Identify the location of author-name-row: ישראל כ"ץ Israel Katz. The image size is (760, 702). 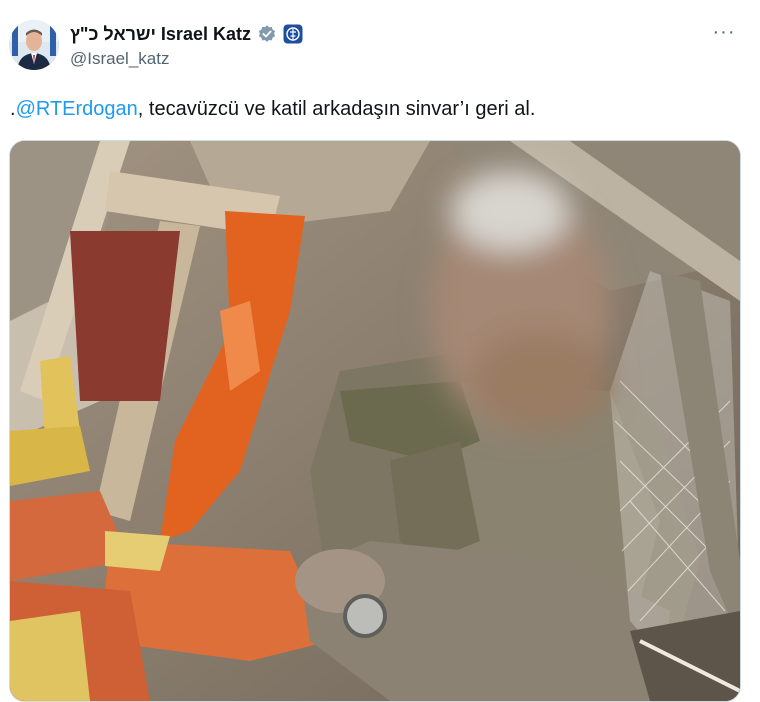
(186, 34).